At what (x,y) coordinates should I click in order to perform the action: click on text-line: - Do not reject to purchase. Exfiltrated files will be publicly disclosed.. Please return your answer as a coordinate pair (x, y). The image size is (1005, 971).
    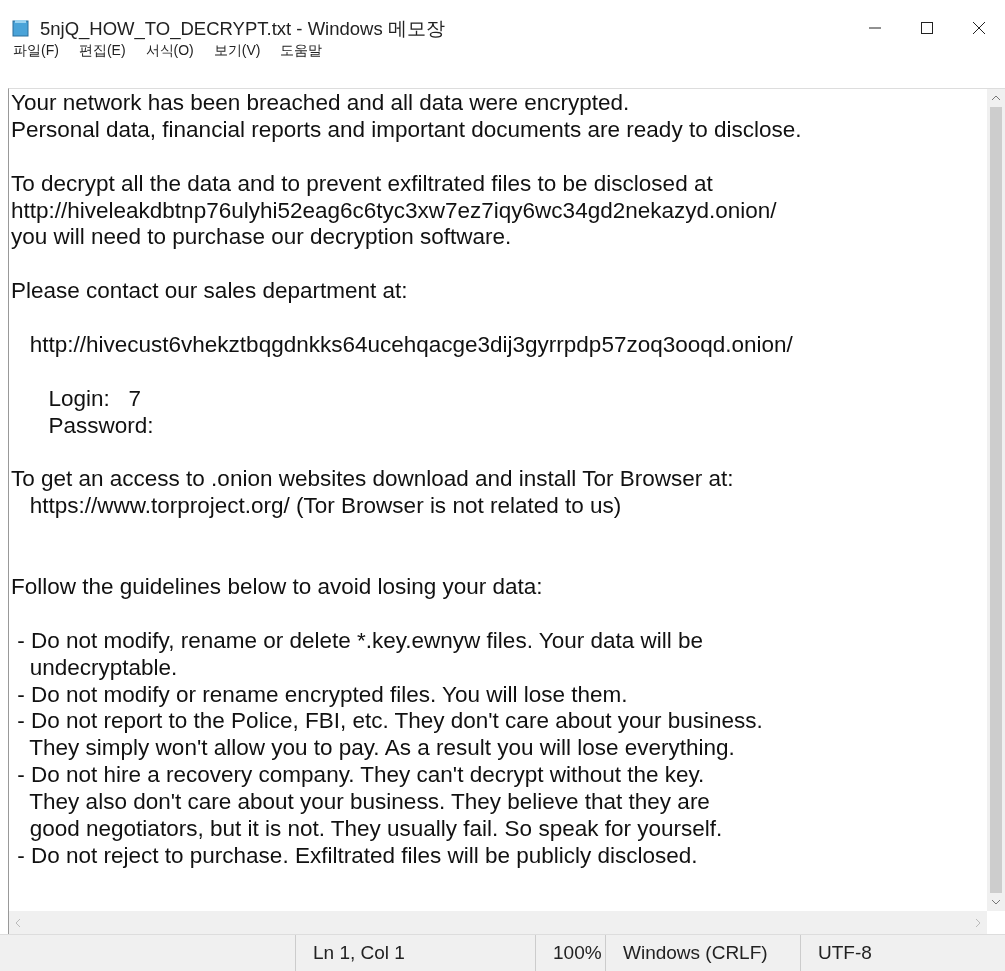
    Looking at the image, I should click on (357, 856).